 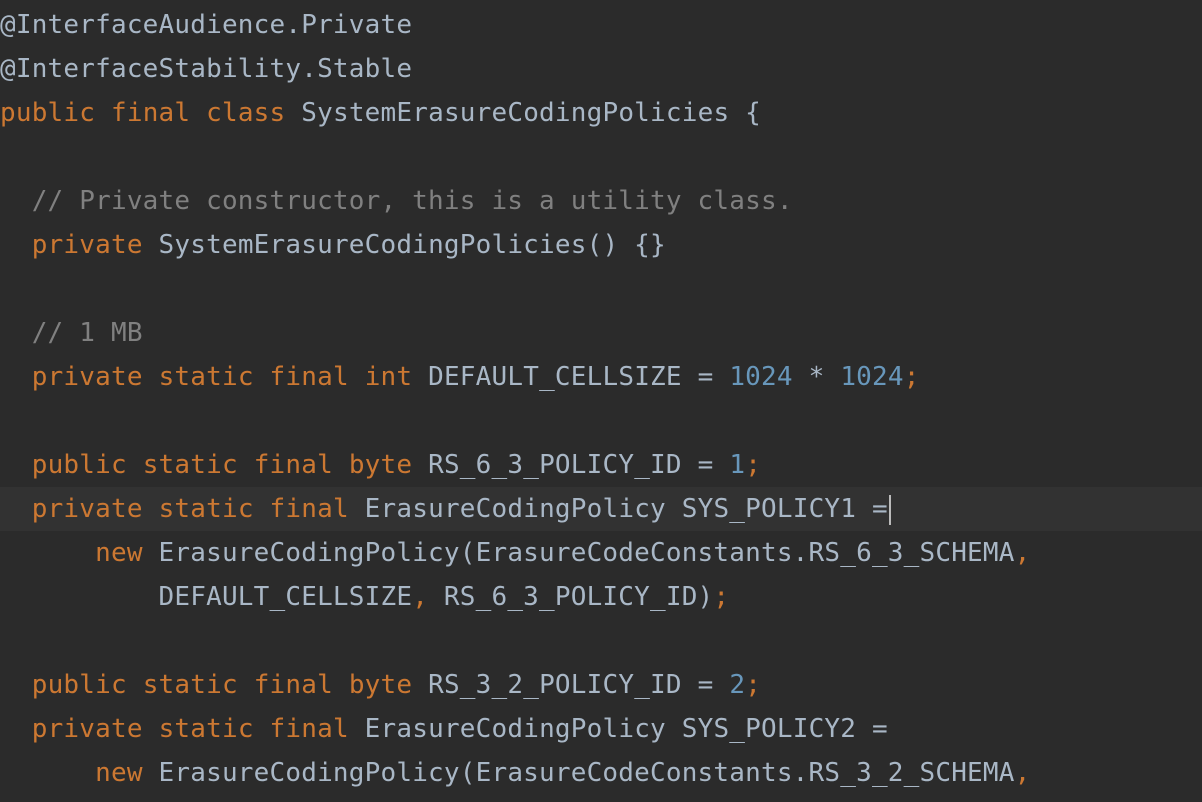 I want to click on code-token-id: ErasureCodingPolicy SYS_POLICY1 =, so click(x=618, y=509).